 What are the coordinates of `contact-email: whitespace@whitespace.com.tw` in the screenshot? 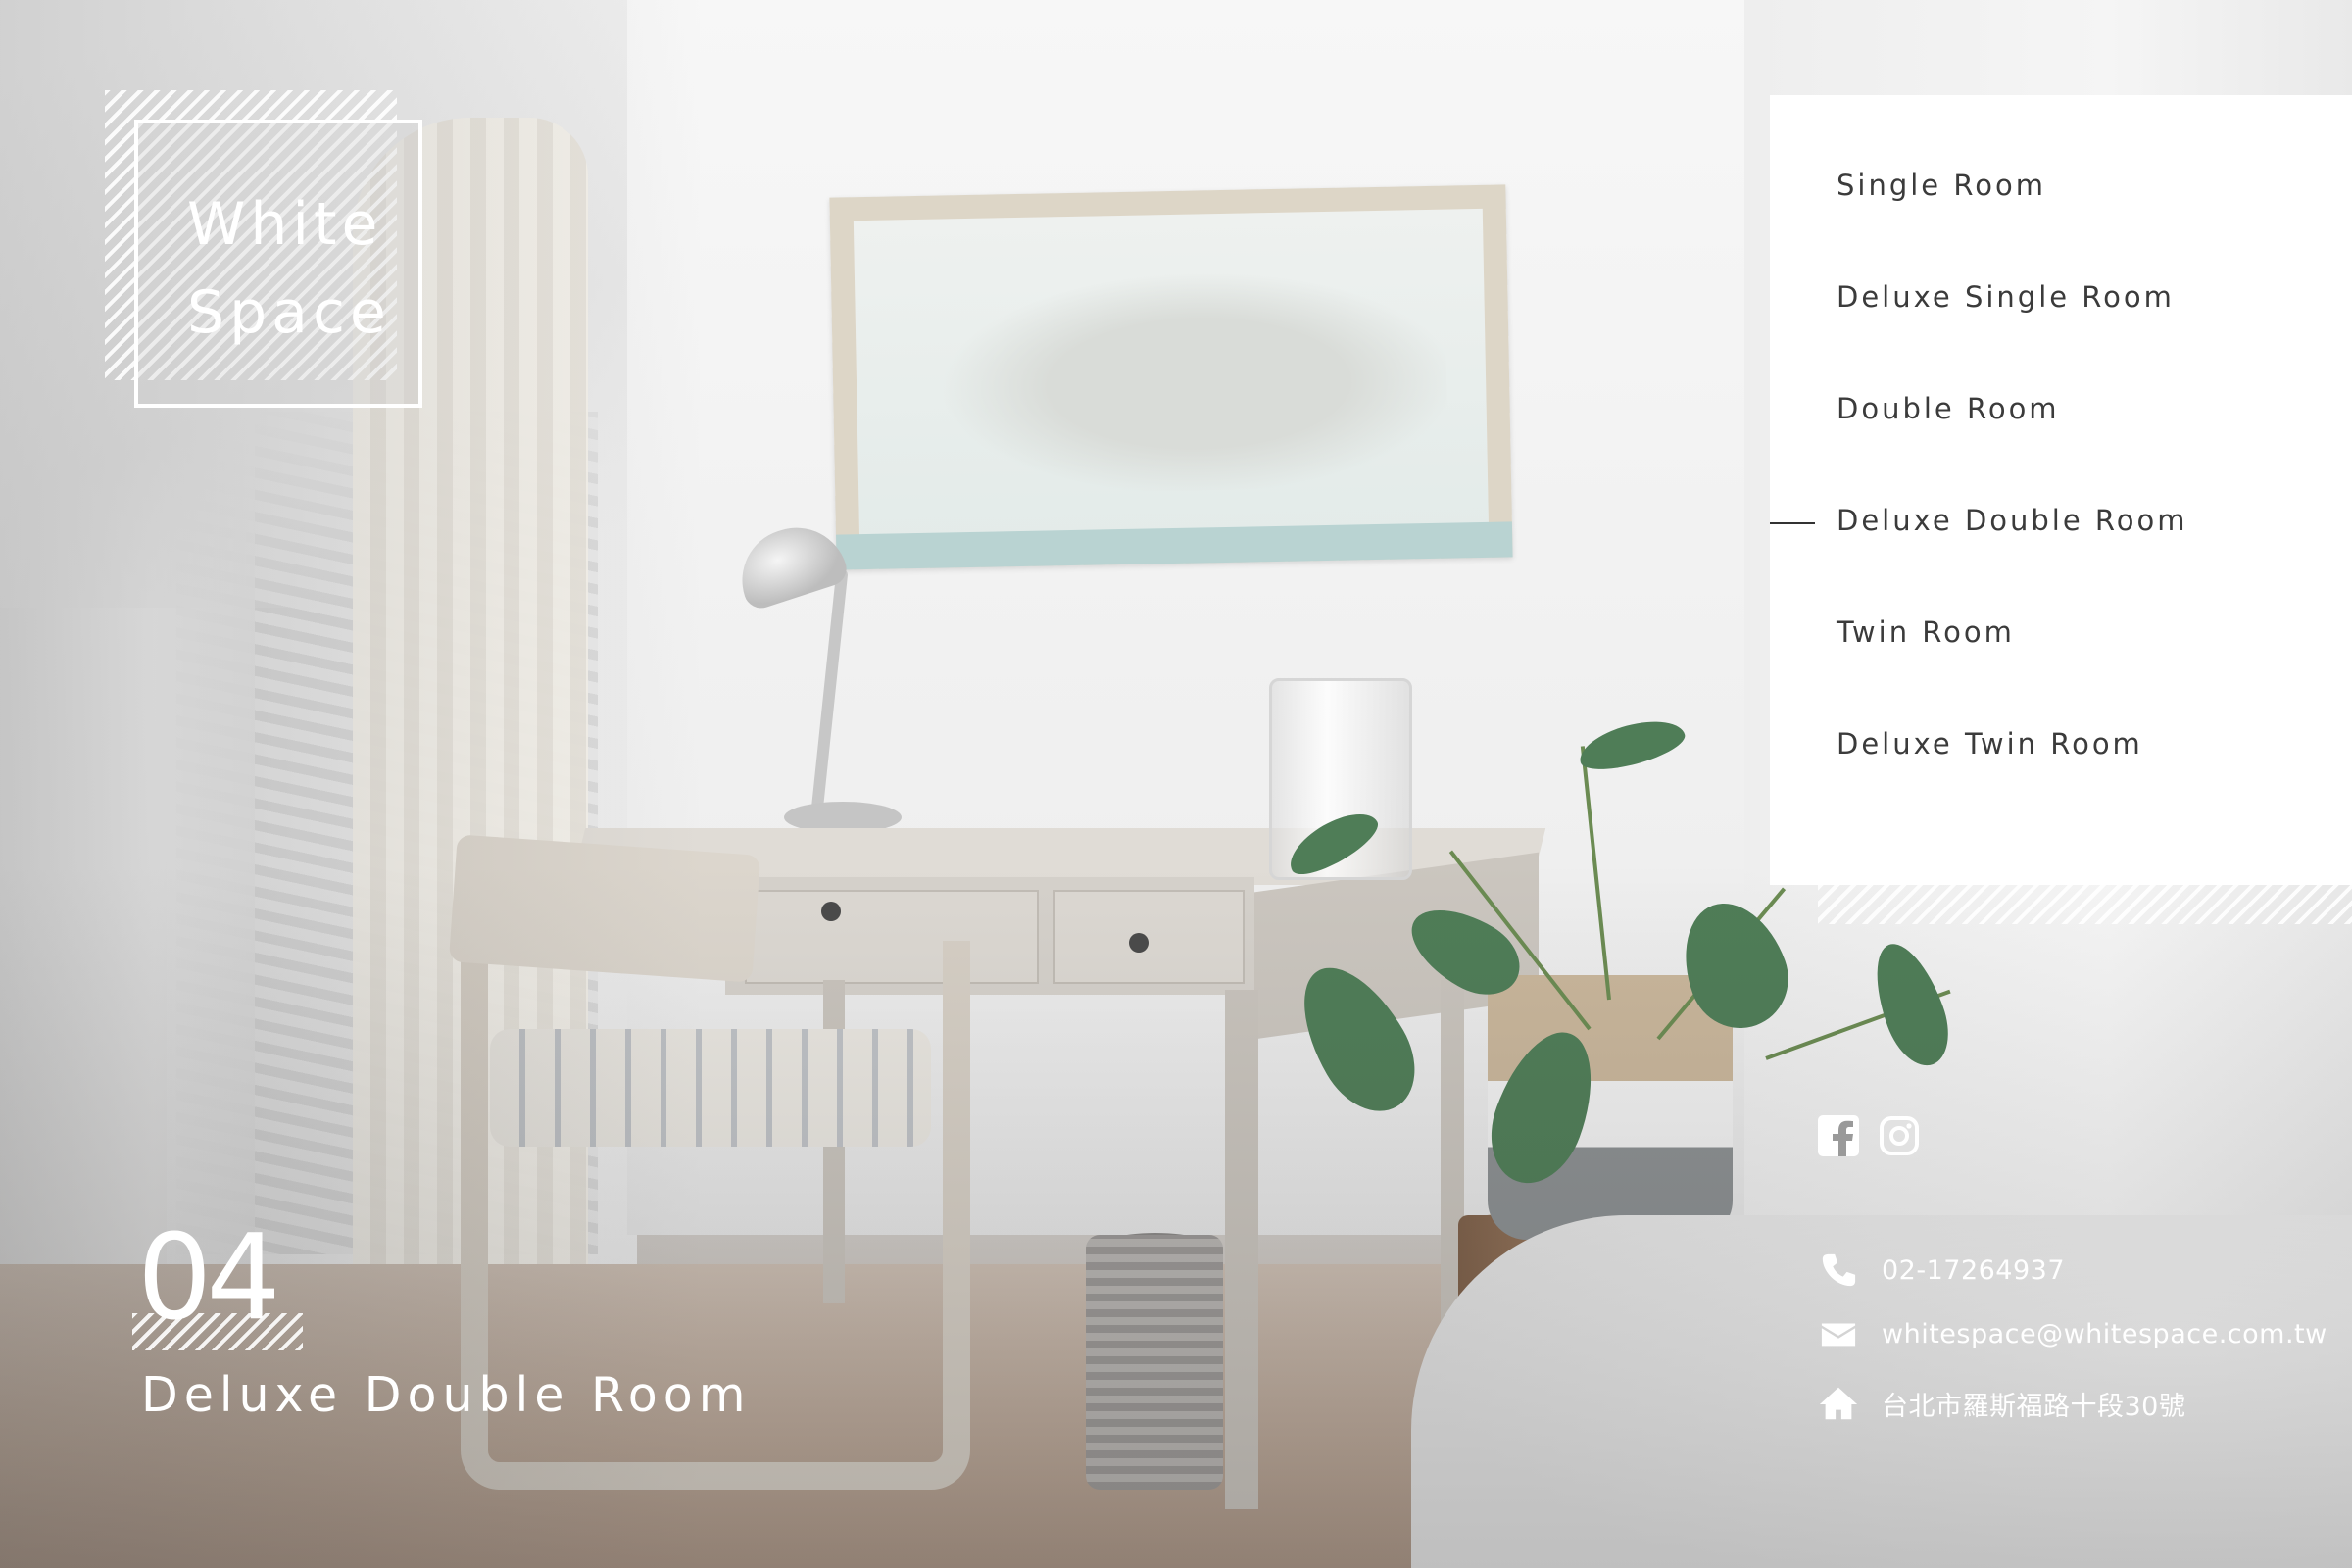 It's located at (2072, 1333).